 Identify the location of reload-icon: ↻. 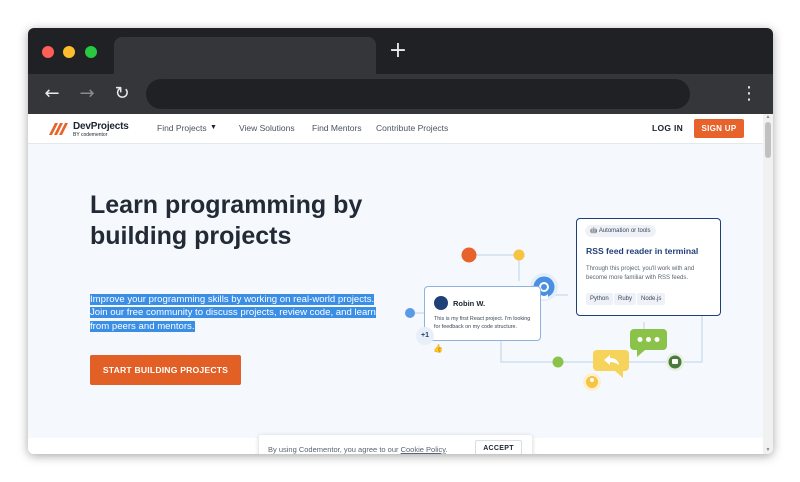
(122, 94).